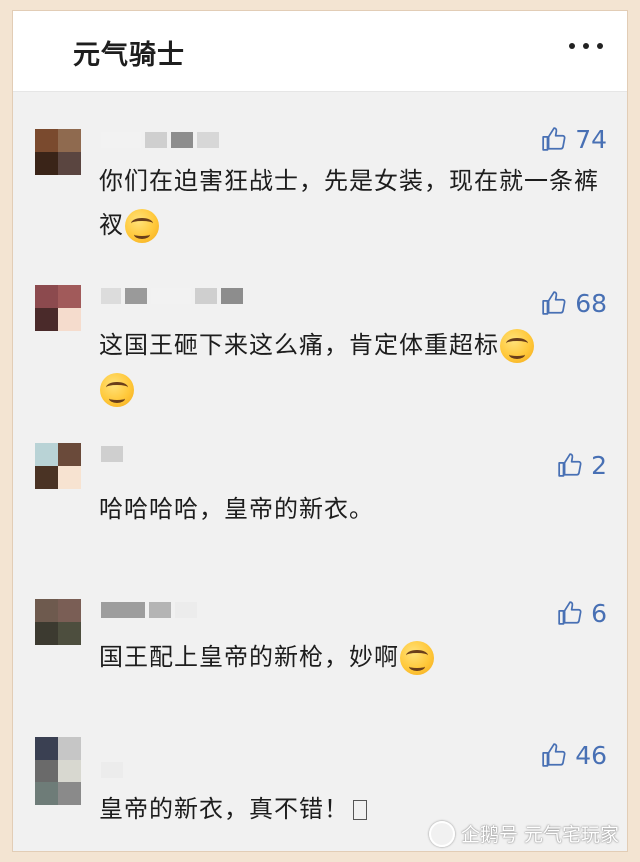 This screenshot has height=862, width=640. Describe the element at coordinates (224, 809) in the screenshot. I see `comment-text-content: 皇帝的新衣，真不错！` at that location.